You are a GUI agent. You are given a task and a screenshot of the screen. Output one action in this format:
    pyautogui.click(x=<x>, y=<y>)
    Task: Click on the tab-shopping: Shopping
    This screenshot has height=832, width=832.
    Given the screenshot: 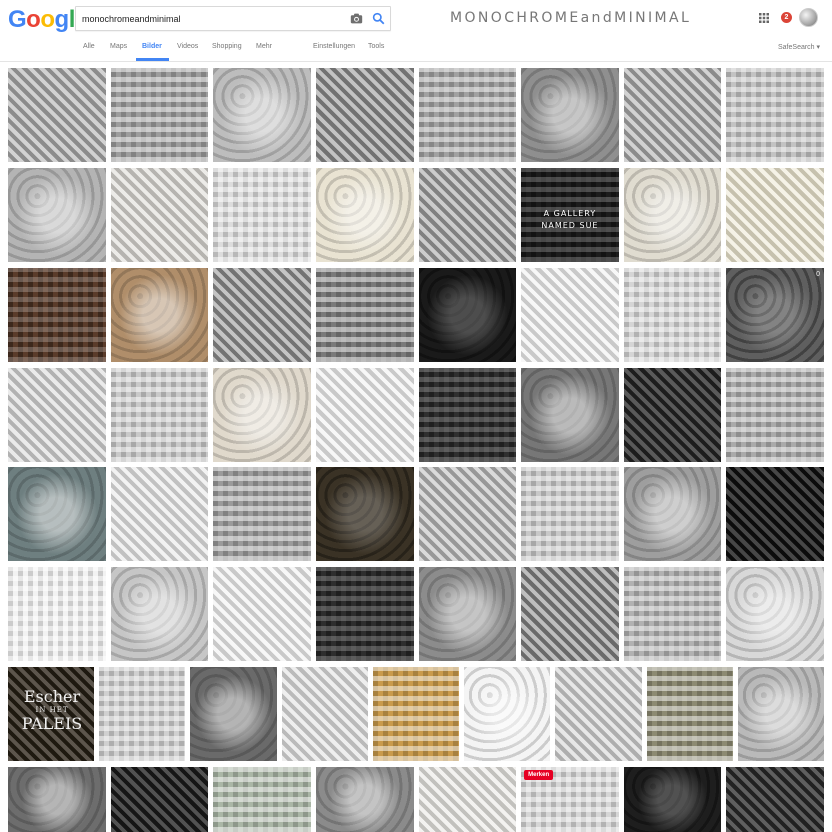 What is the action you would take?
    pyautogui.click(x=227, y=46)
    